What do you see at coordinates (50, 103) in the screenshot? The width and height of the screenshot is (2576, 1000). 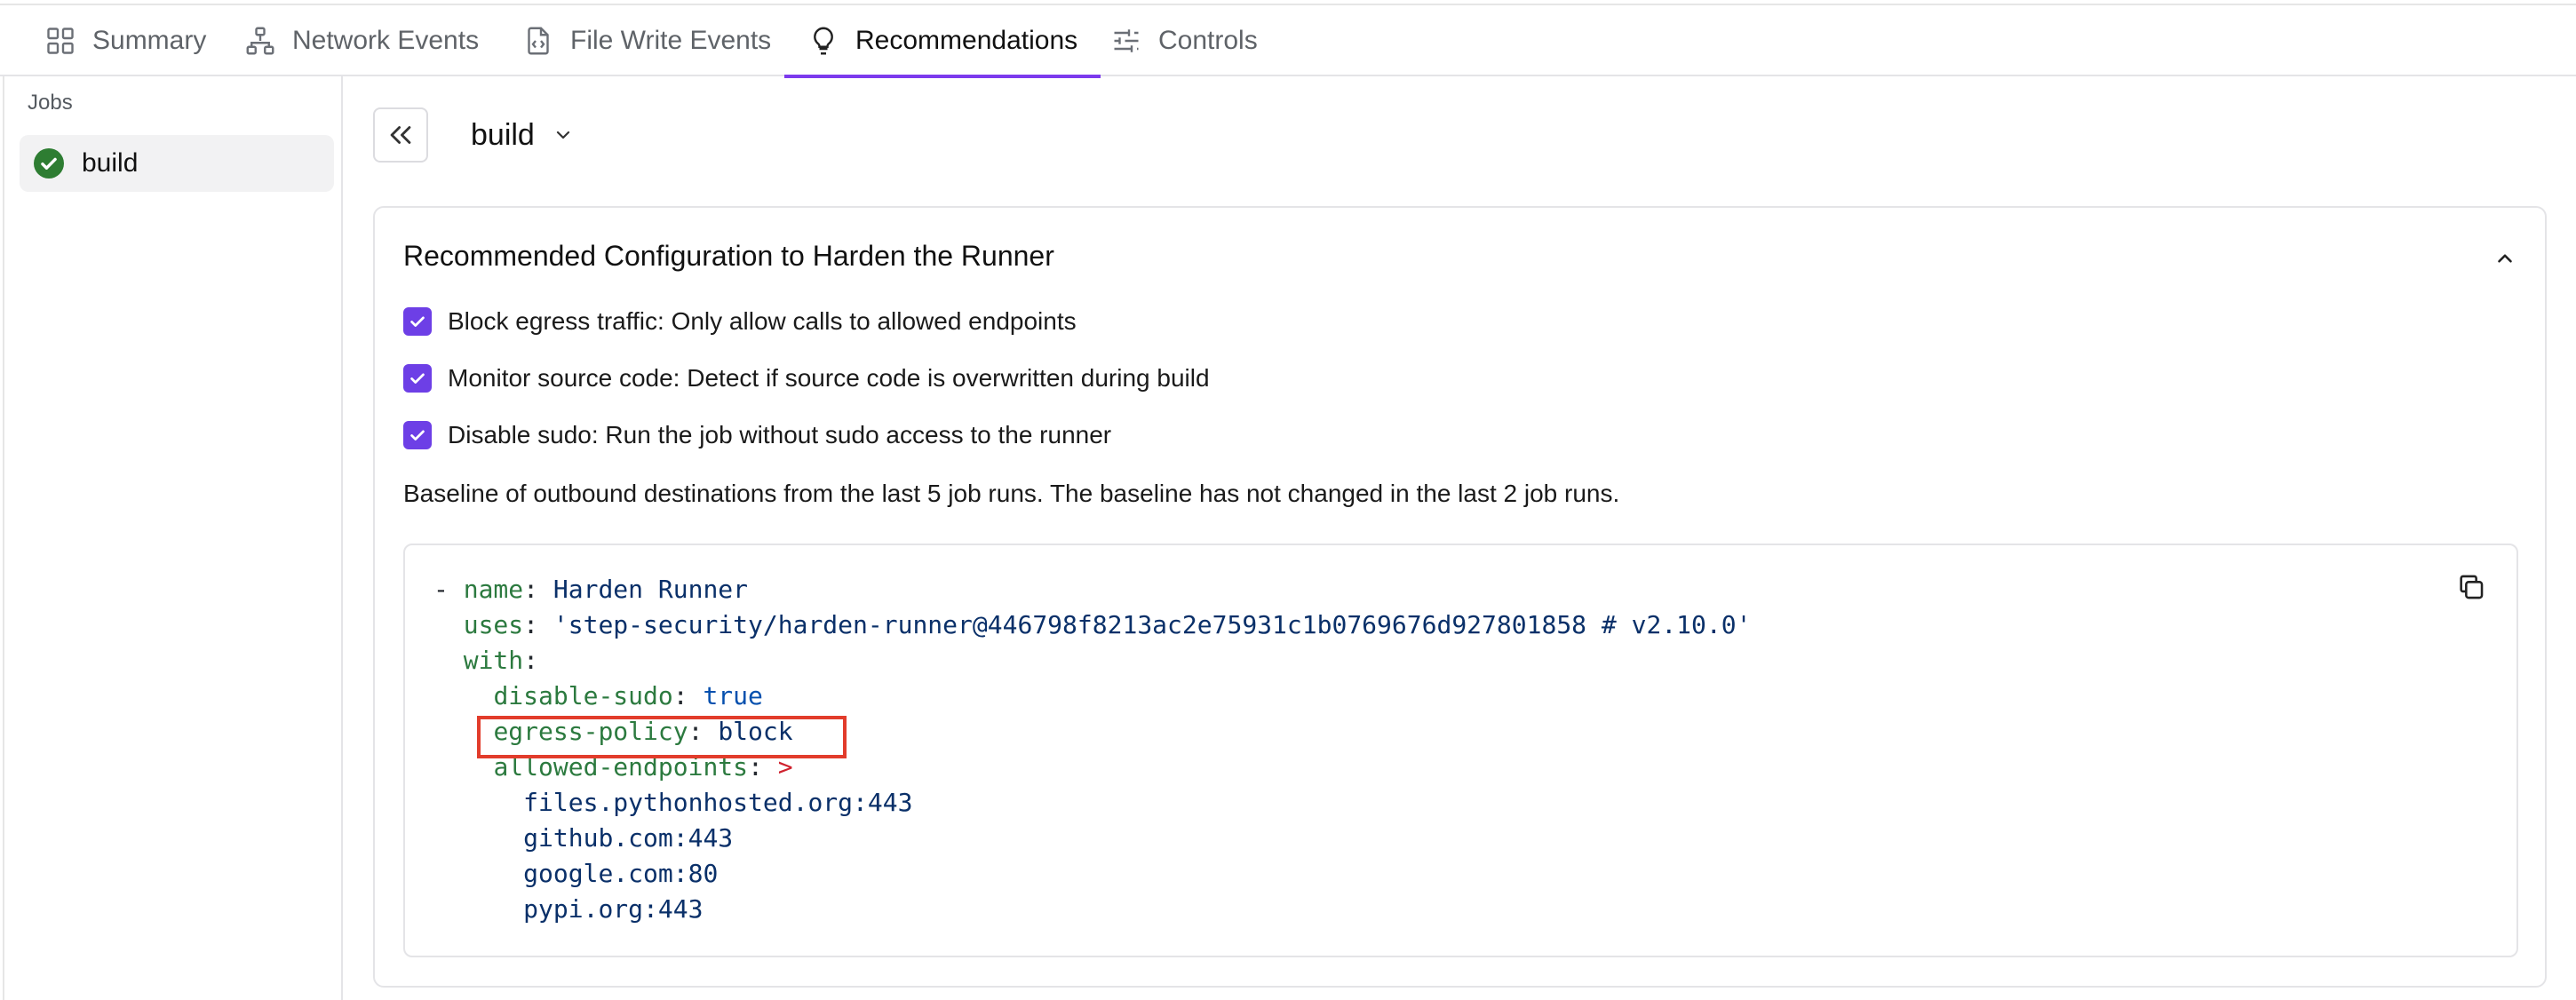 I see `jobs-heading: Jobs` at bounding box center [50, 103].